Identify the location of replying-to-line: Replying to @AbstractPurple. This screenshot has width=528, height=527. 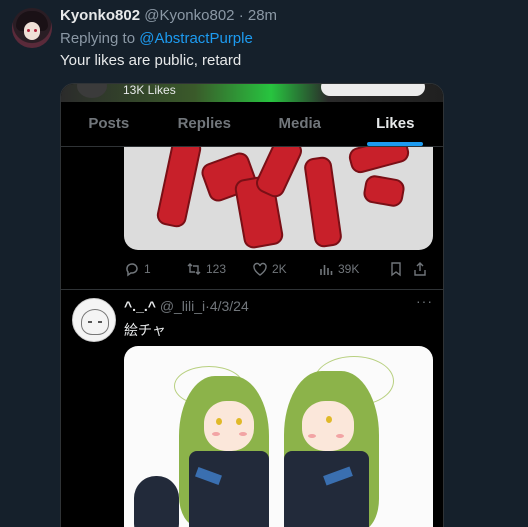
(156, 38).